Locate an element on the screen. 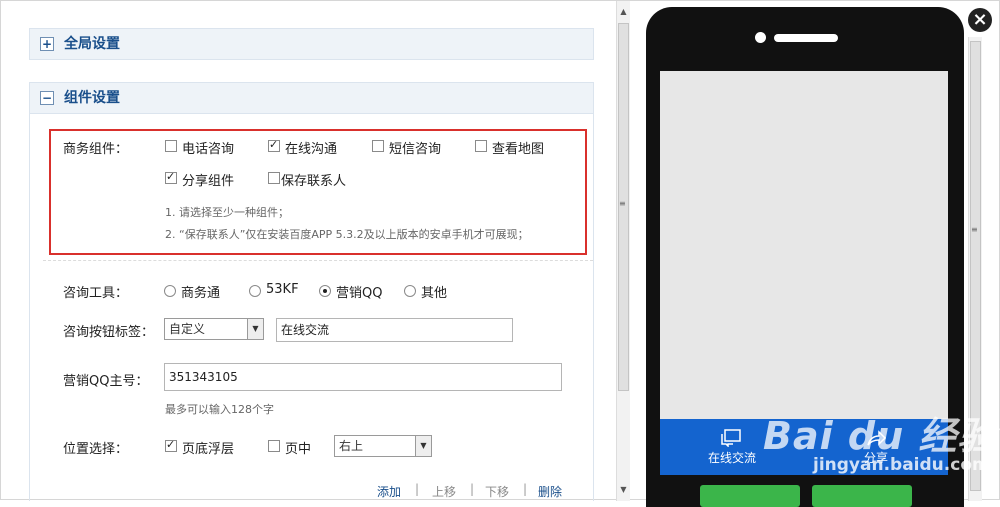 The image size is (1000, 507). radio-marketing-qq is located at coordinates (325, 291).